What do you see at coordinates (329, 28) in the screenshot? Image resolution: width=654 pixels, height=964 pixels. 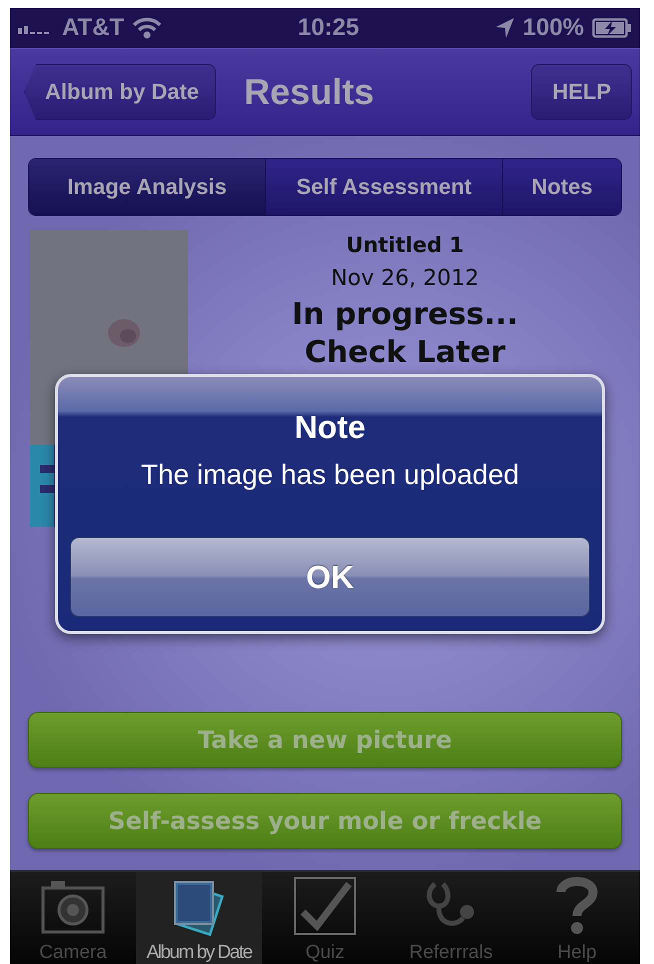 I see `clock-time: 10:25` at bounding box center [329, 28].